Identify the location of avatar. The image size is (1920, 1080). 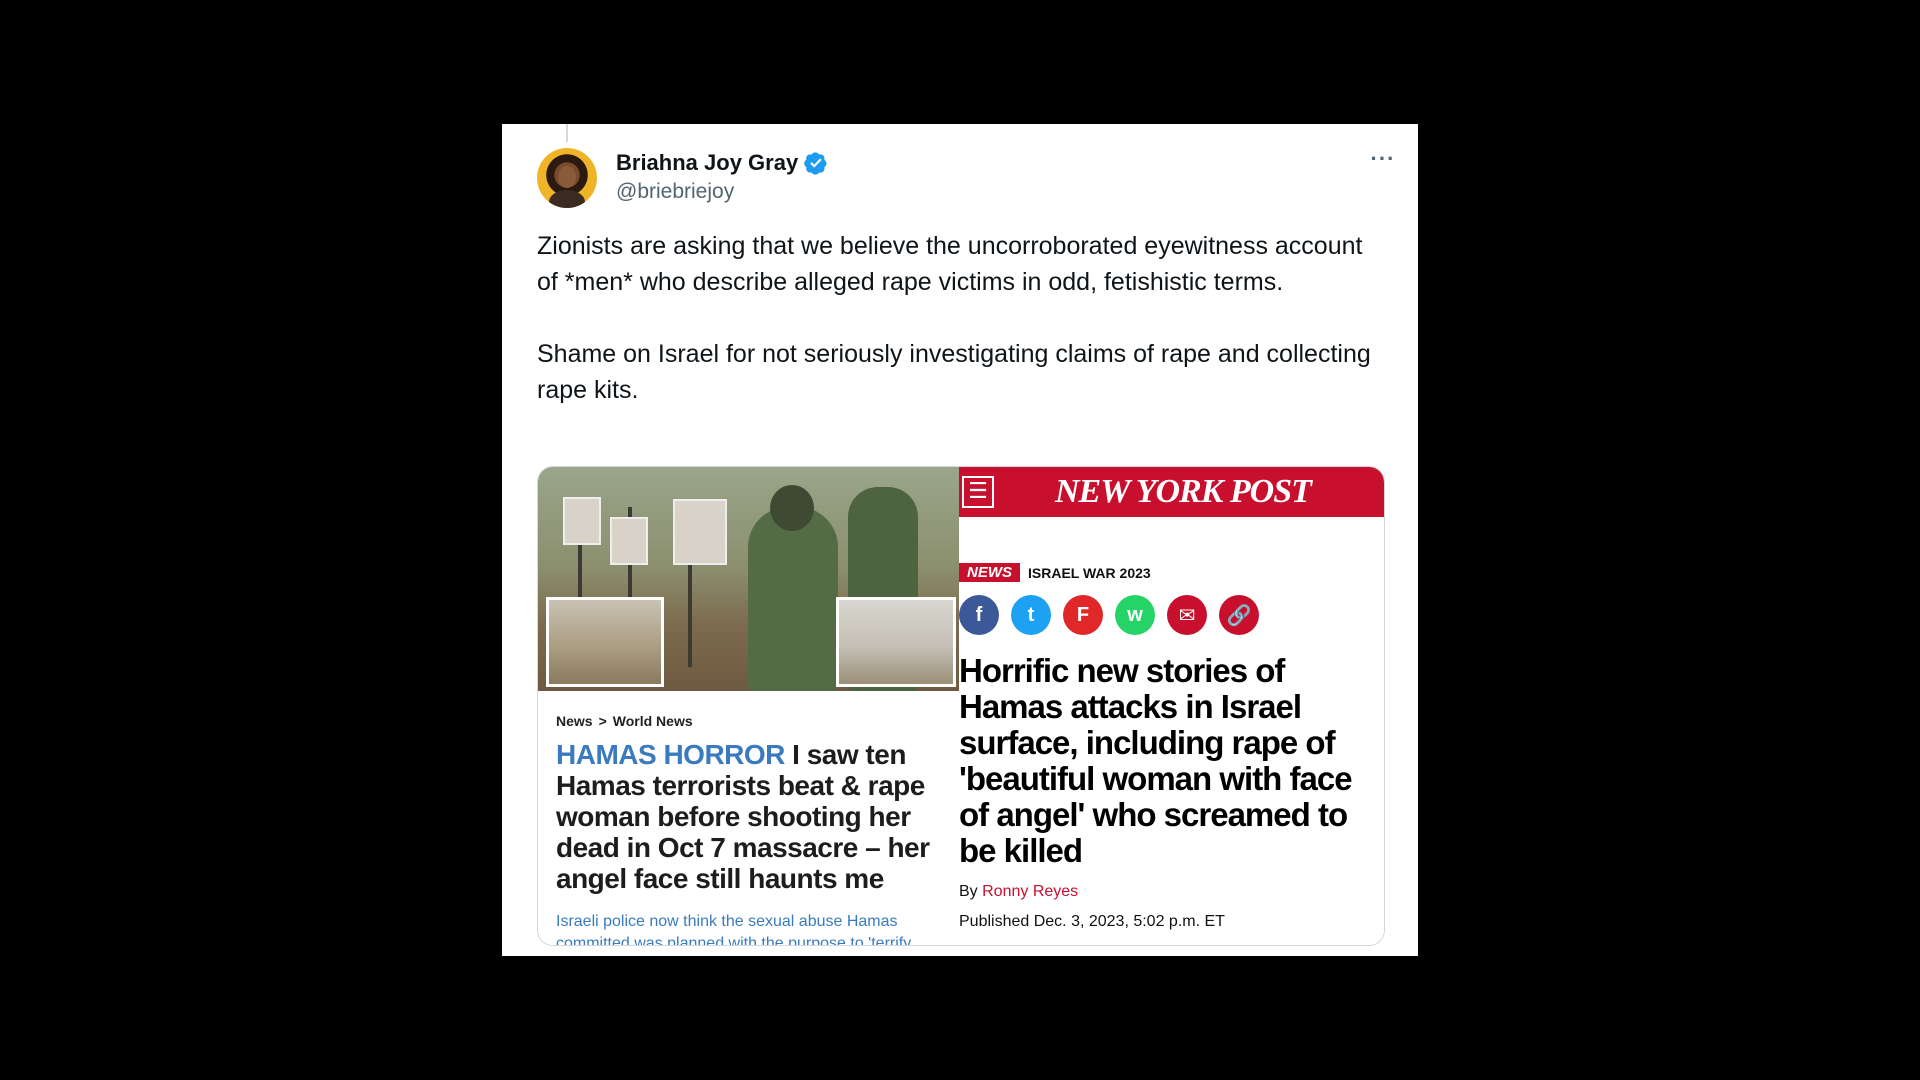
(567, 178).